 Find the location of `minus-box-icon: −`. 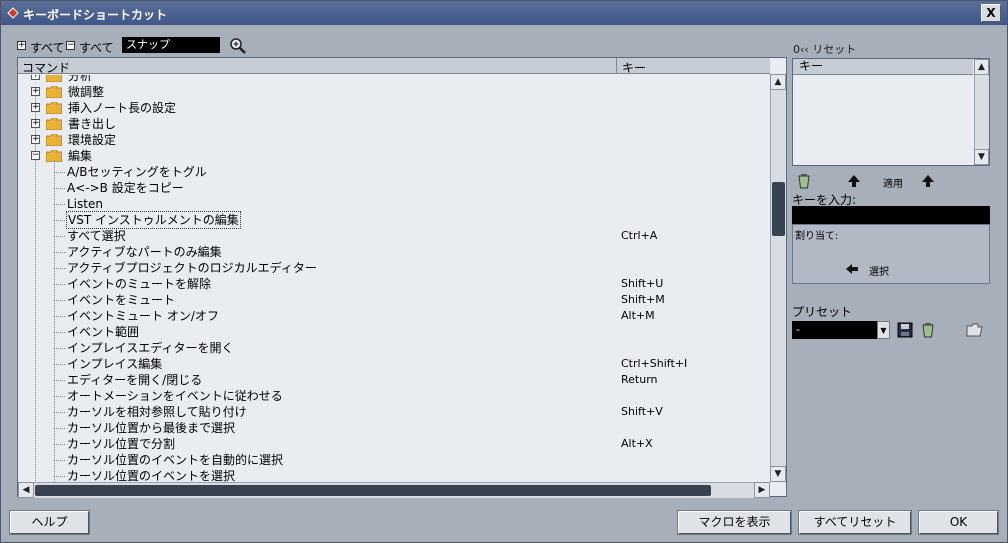

minus-box-icon: − is located at coordinates (70, 45).